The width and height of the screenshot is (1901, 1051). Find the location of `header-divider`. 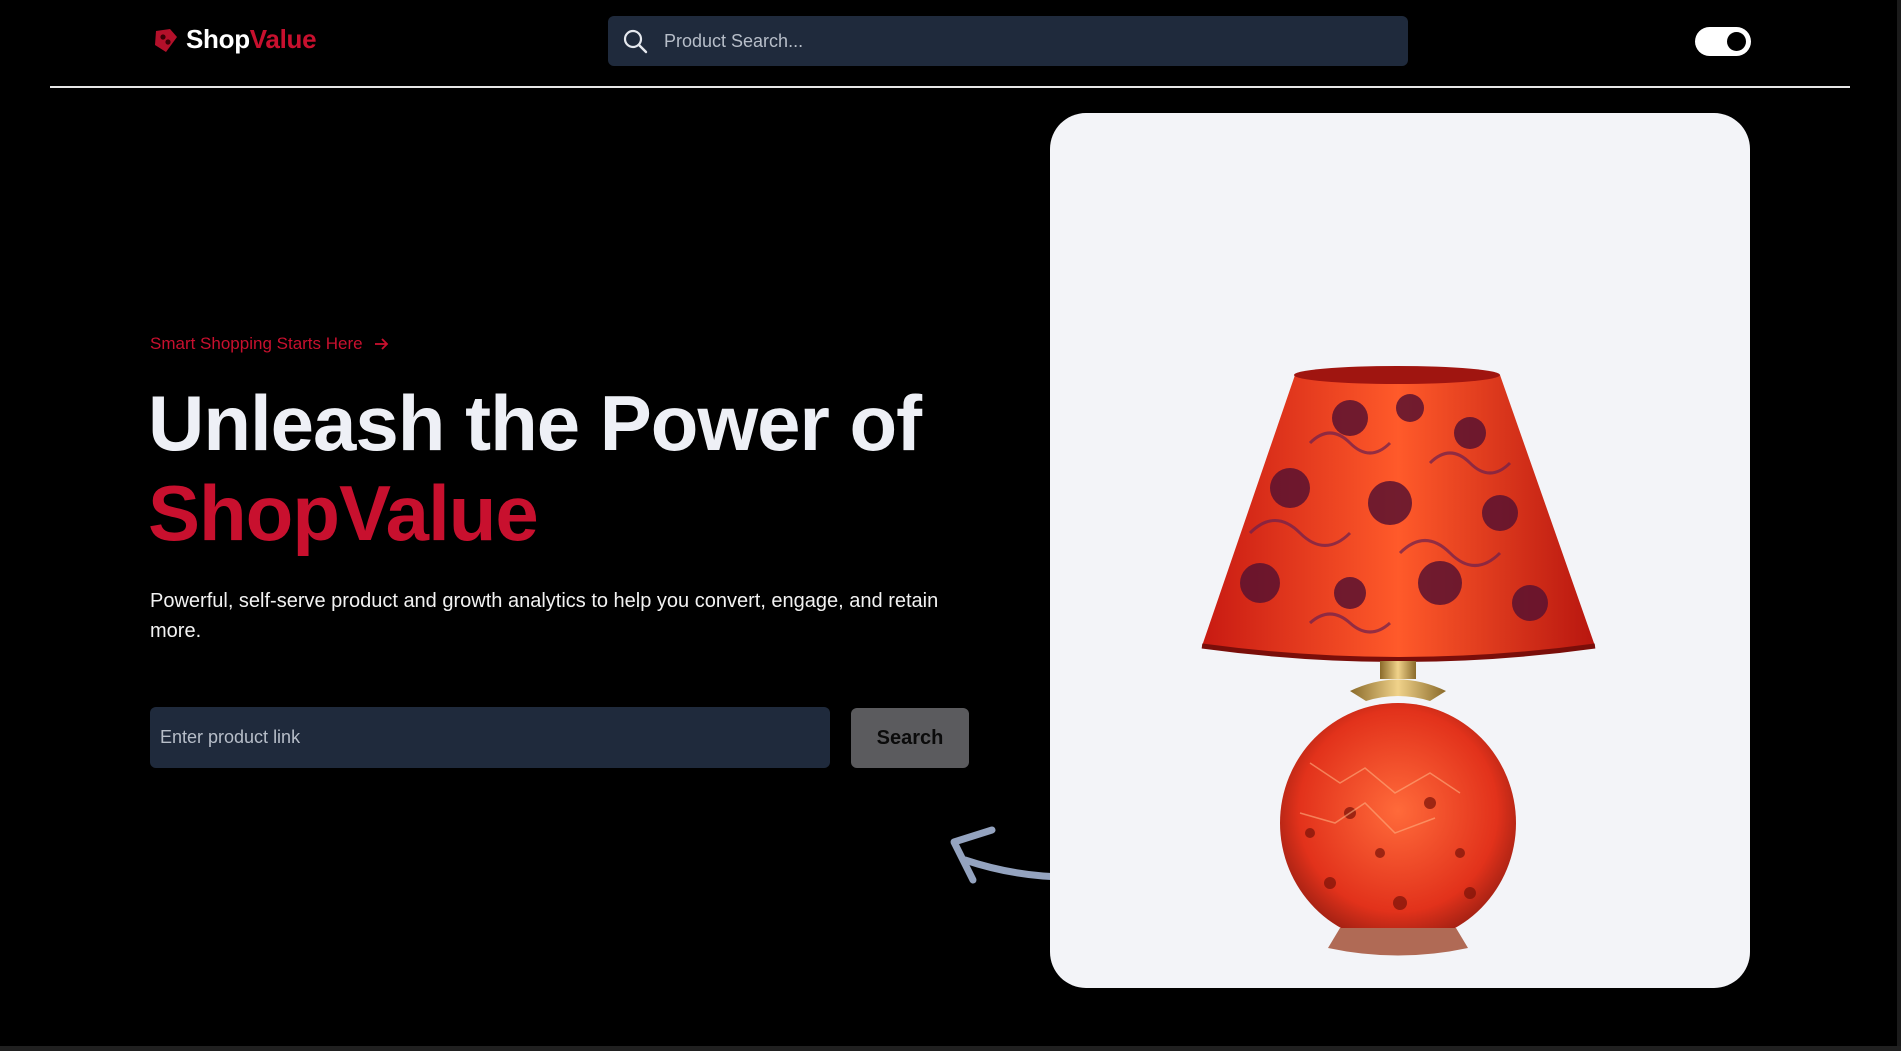

header-divider is located at coordinates (950, 87).